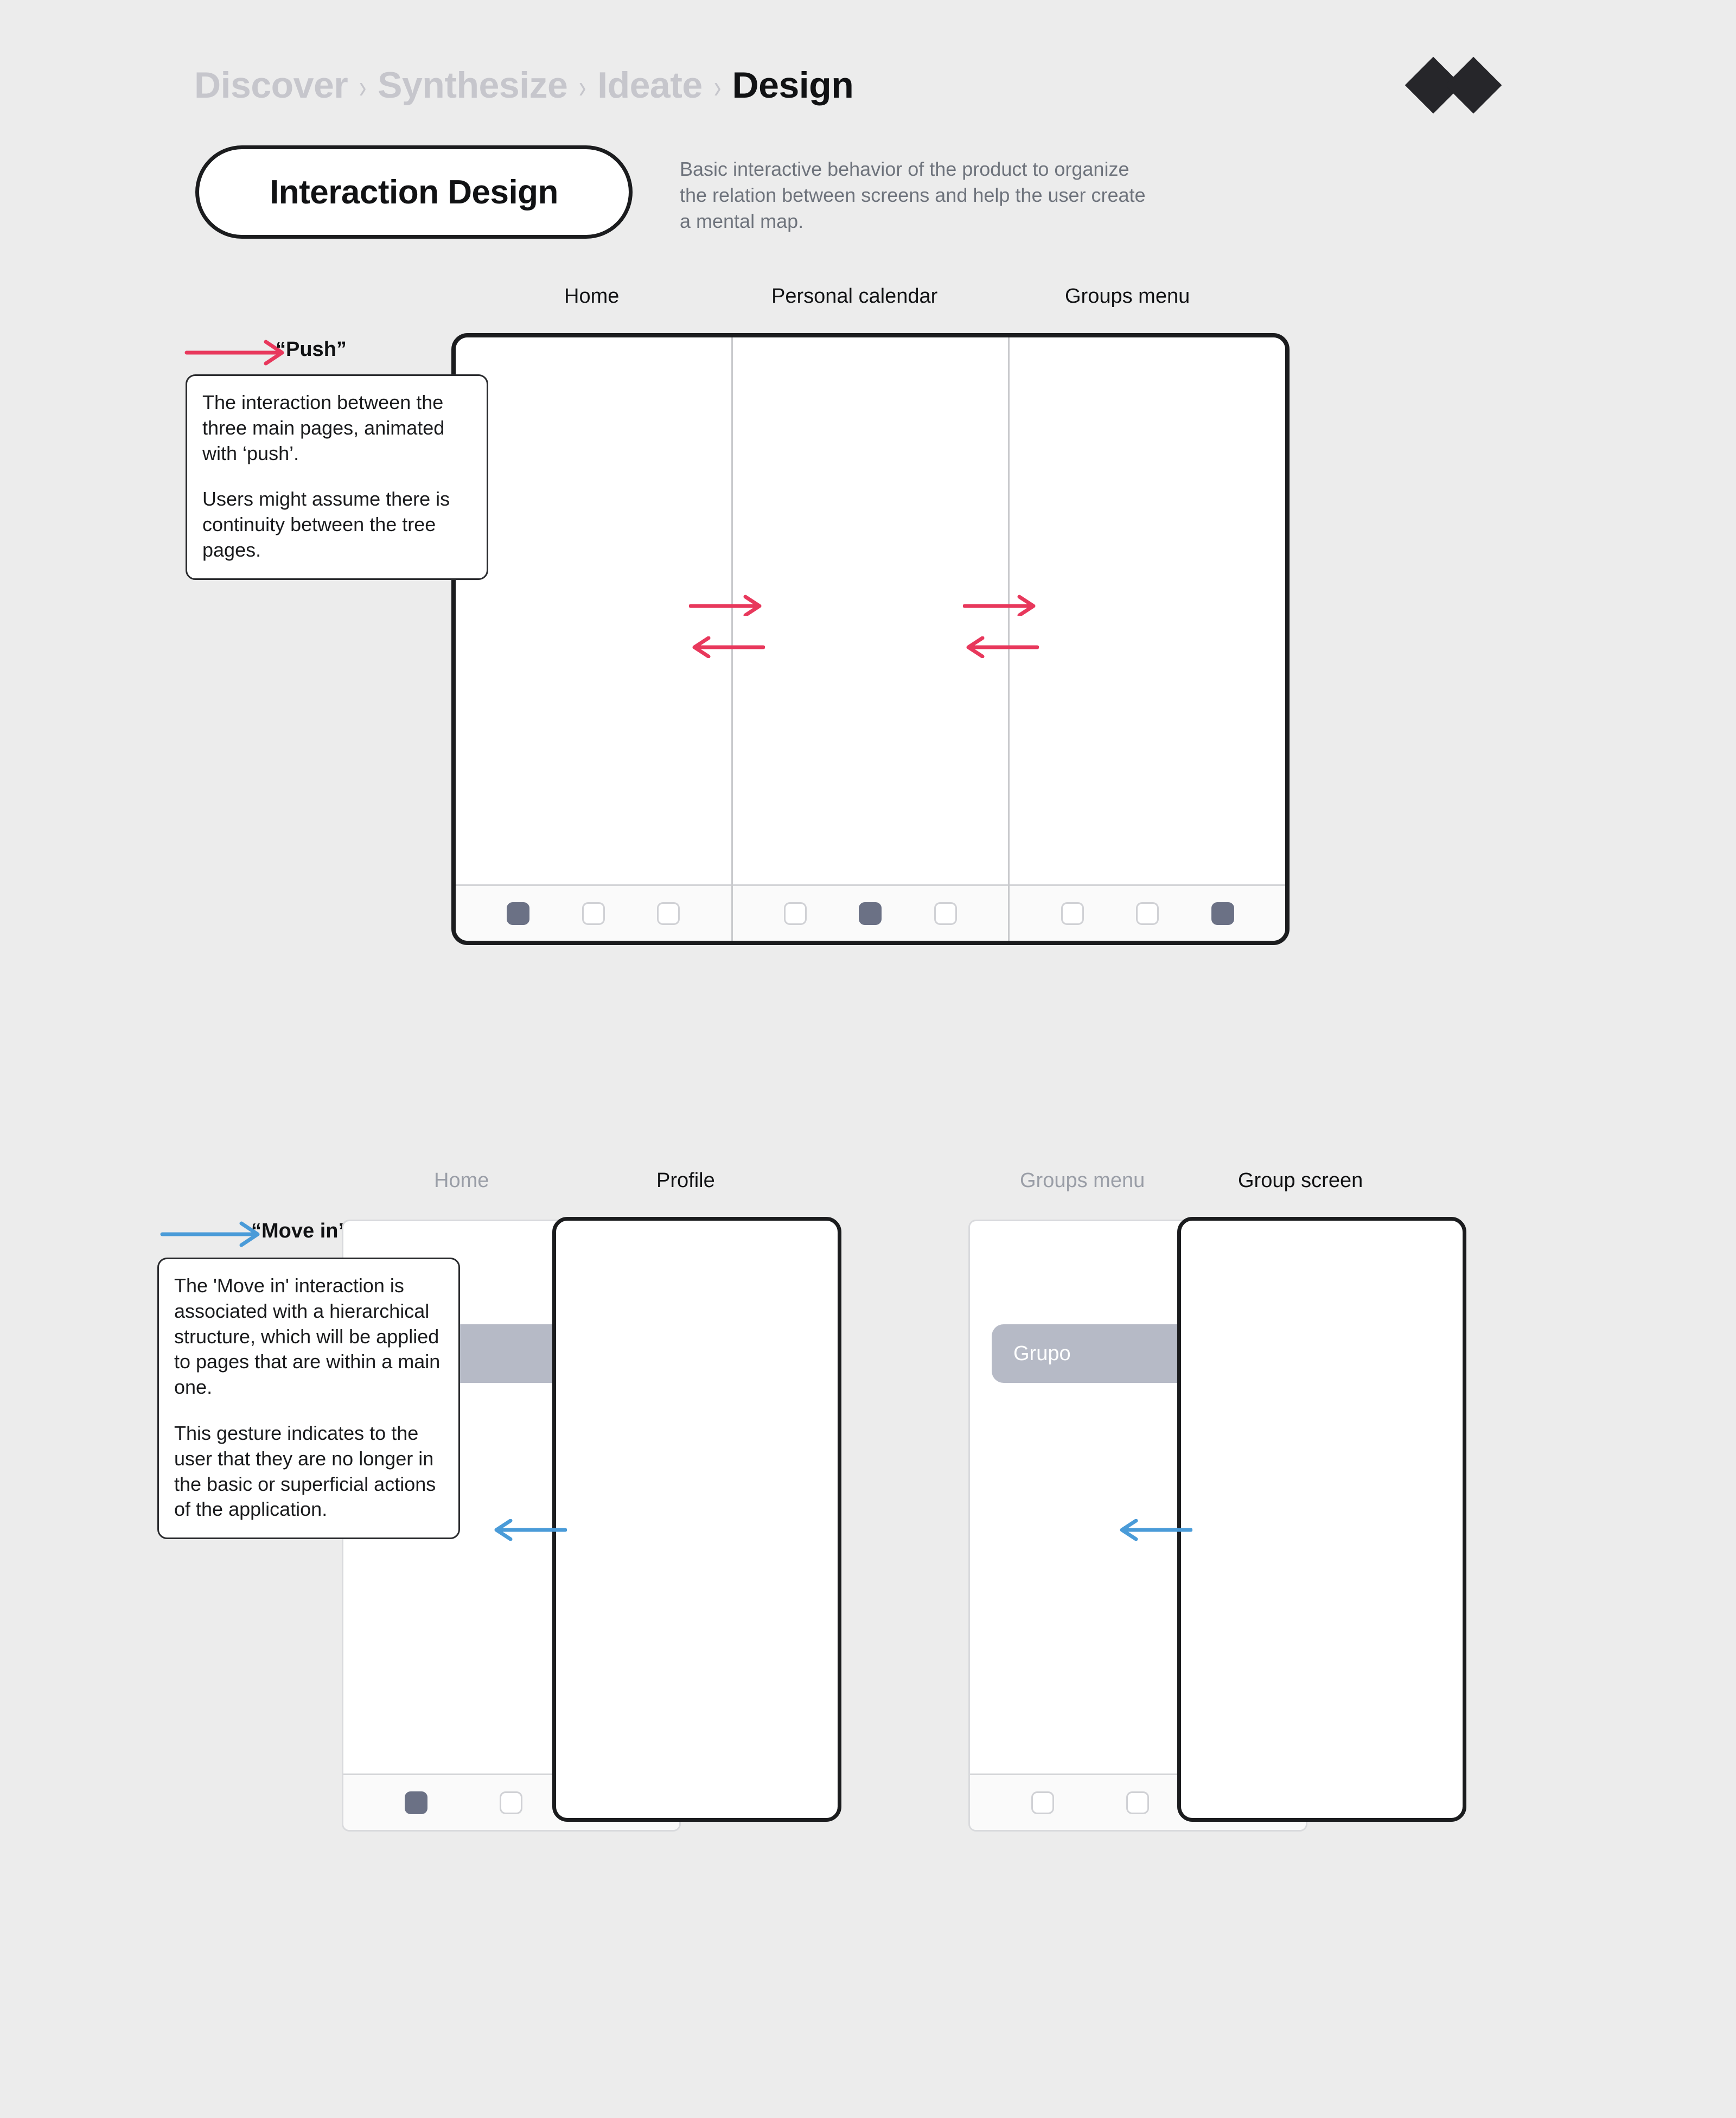 This screenshot has width=1736, height=2118. What do you see at coordinates (1097, 1353) in the screenshot?
I see `grupo-card: Grupo` at bounding box center [1097, 1353].